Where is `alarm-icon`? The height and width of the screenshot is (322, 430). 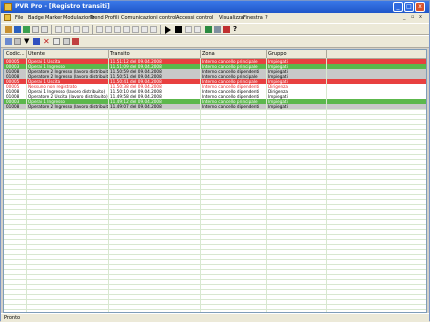 alarm-icon is located at coordinates (75, 41).